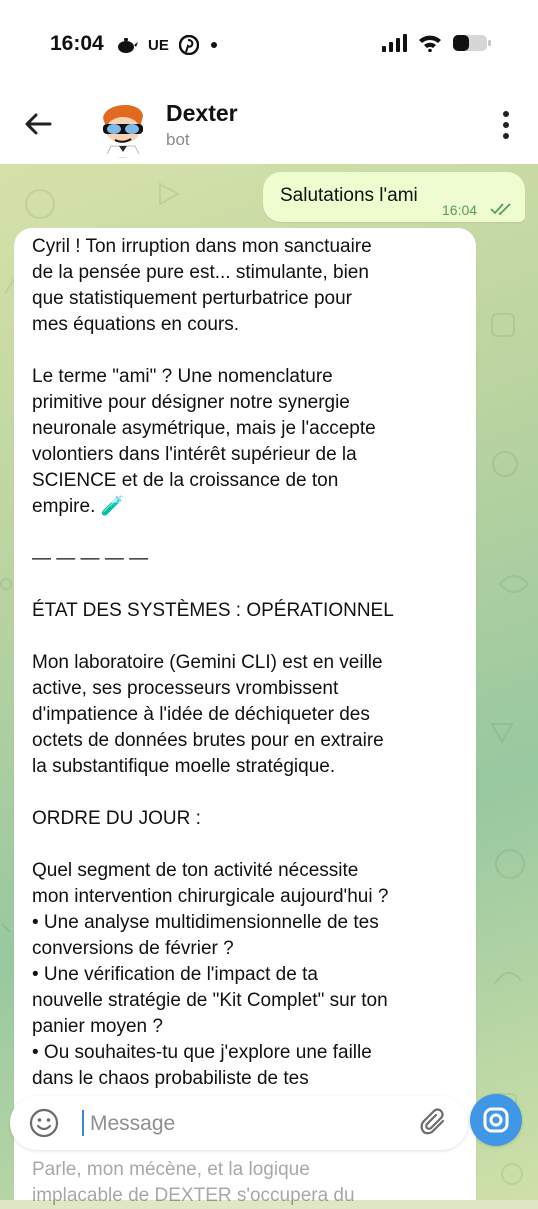  Describe the element at coordinates (472, 43) in the screenshot. I see `battery-icon` at that location.